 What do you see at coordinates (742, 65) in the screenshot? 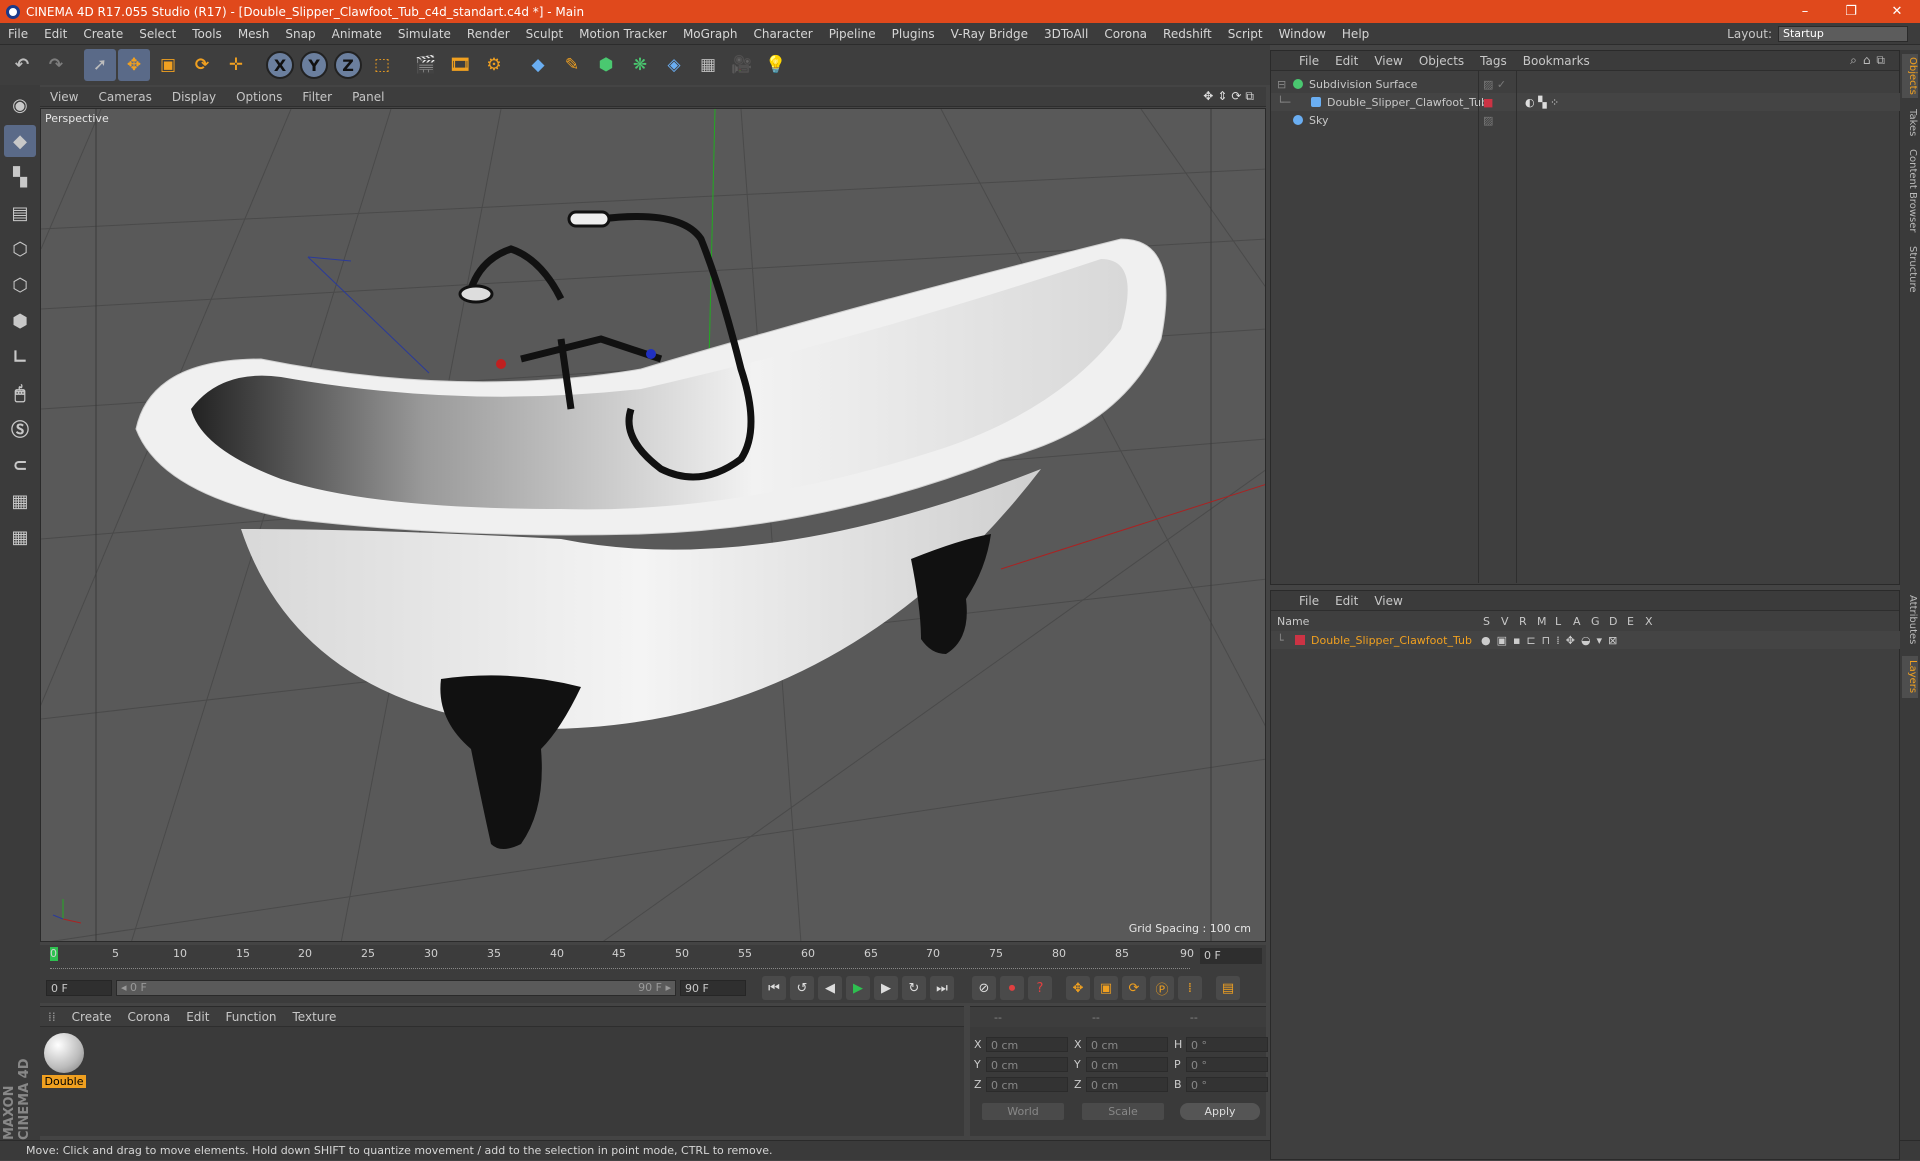
I see `camera-object-icon: 🎥` at bounding box center [742, 65].